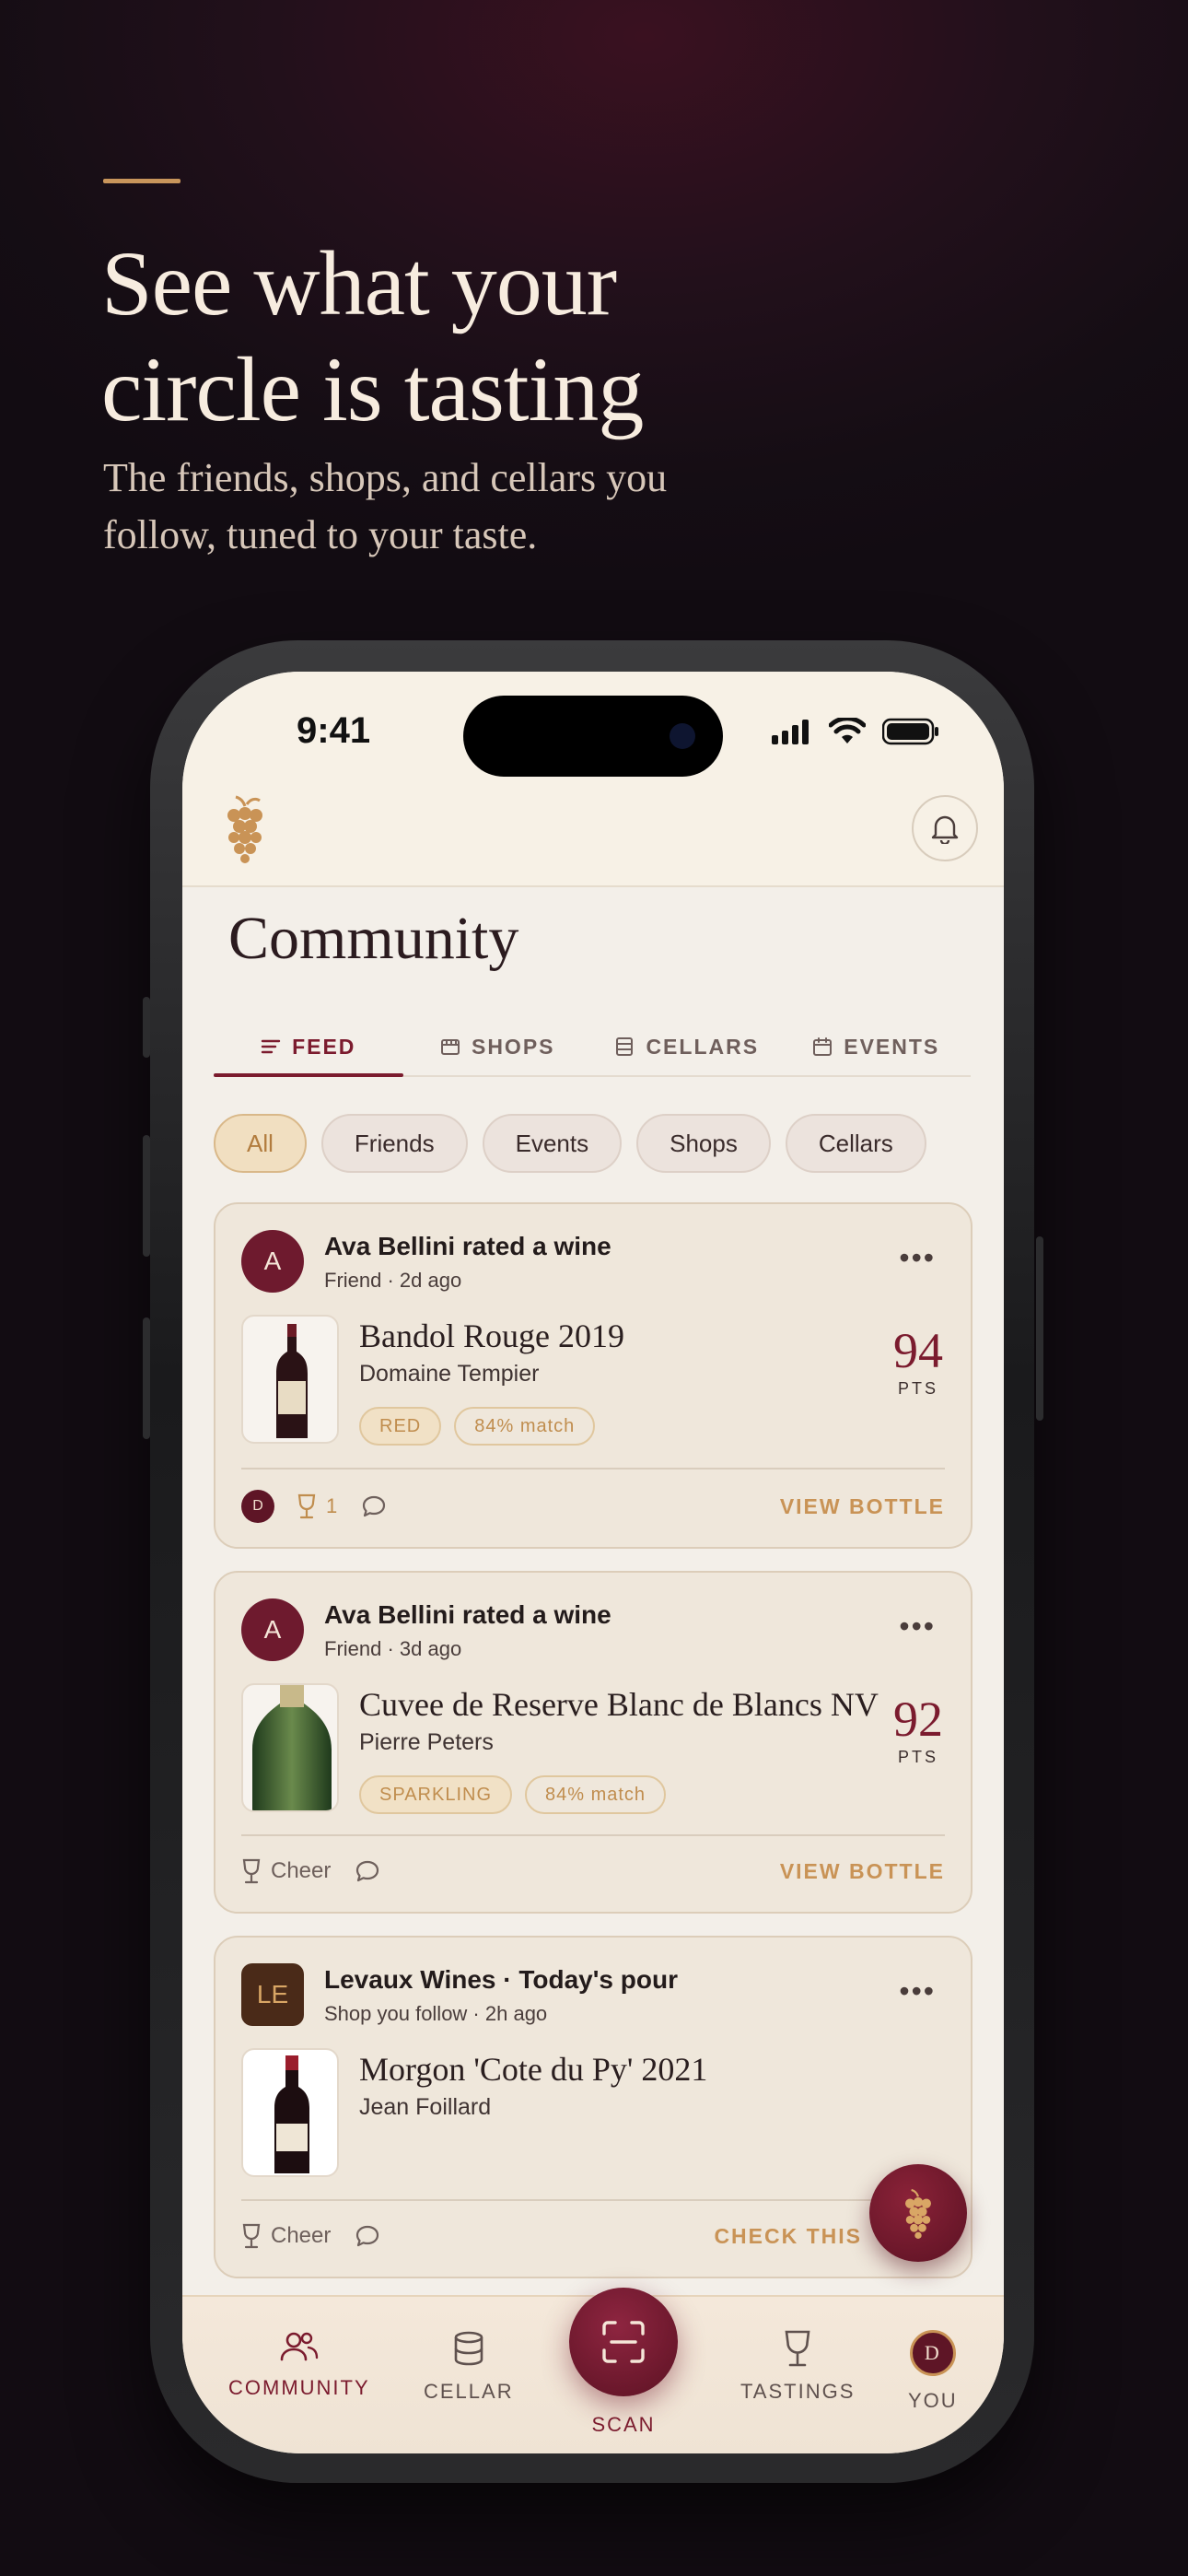  I want to click on score: 94 PTS, so click(918, 1362).